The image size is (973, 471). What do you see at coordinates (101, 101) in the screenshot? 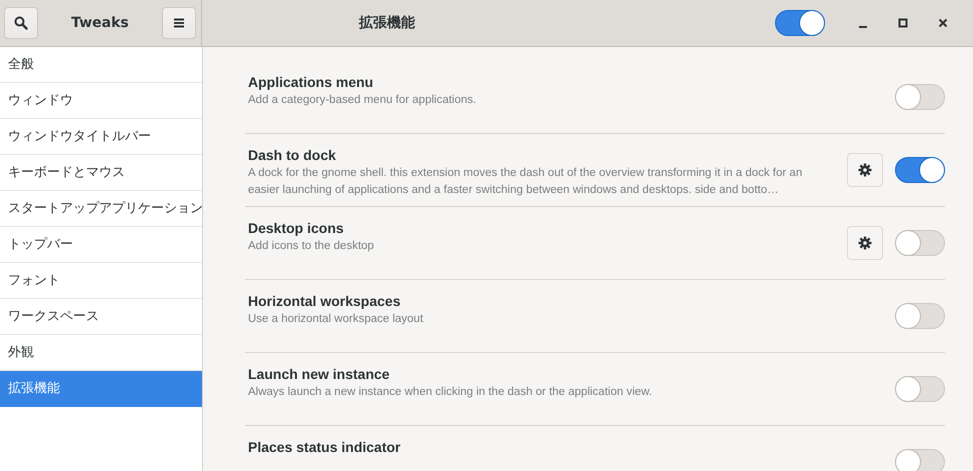
I see `sidebar-item: ウィンドウ` at bounding box center [101, 101].